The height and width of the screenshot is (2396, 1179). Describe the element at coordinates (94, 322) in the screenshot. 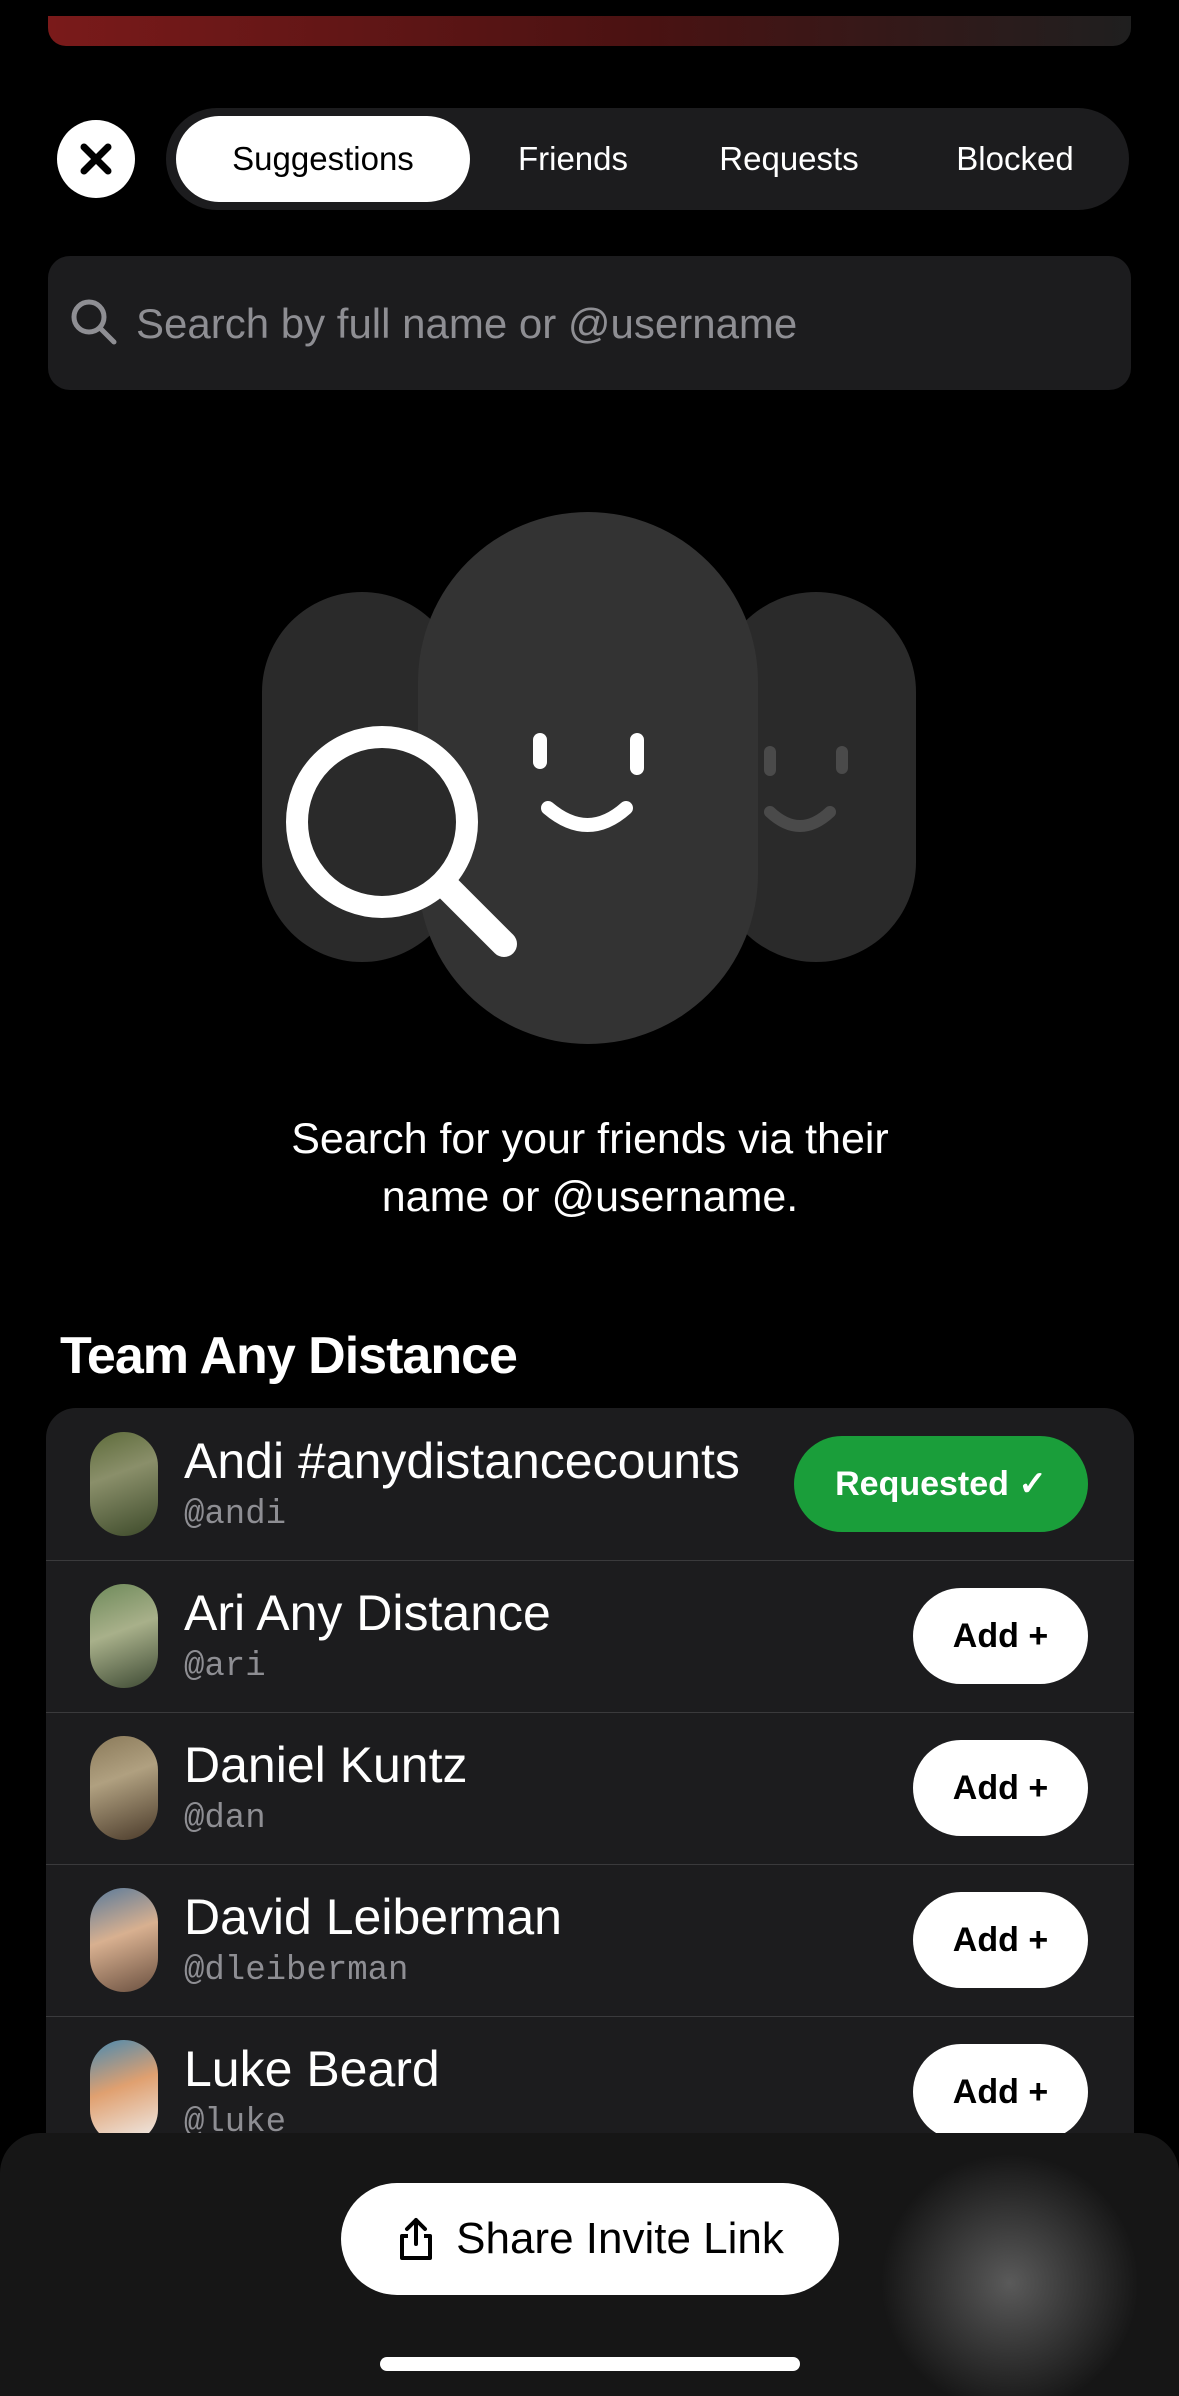

I see `search-icon` at that location.